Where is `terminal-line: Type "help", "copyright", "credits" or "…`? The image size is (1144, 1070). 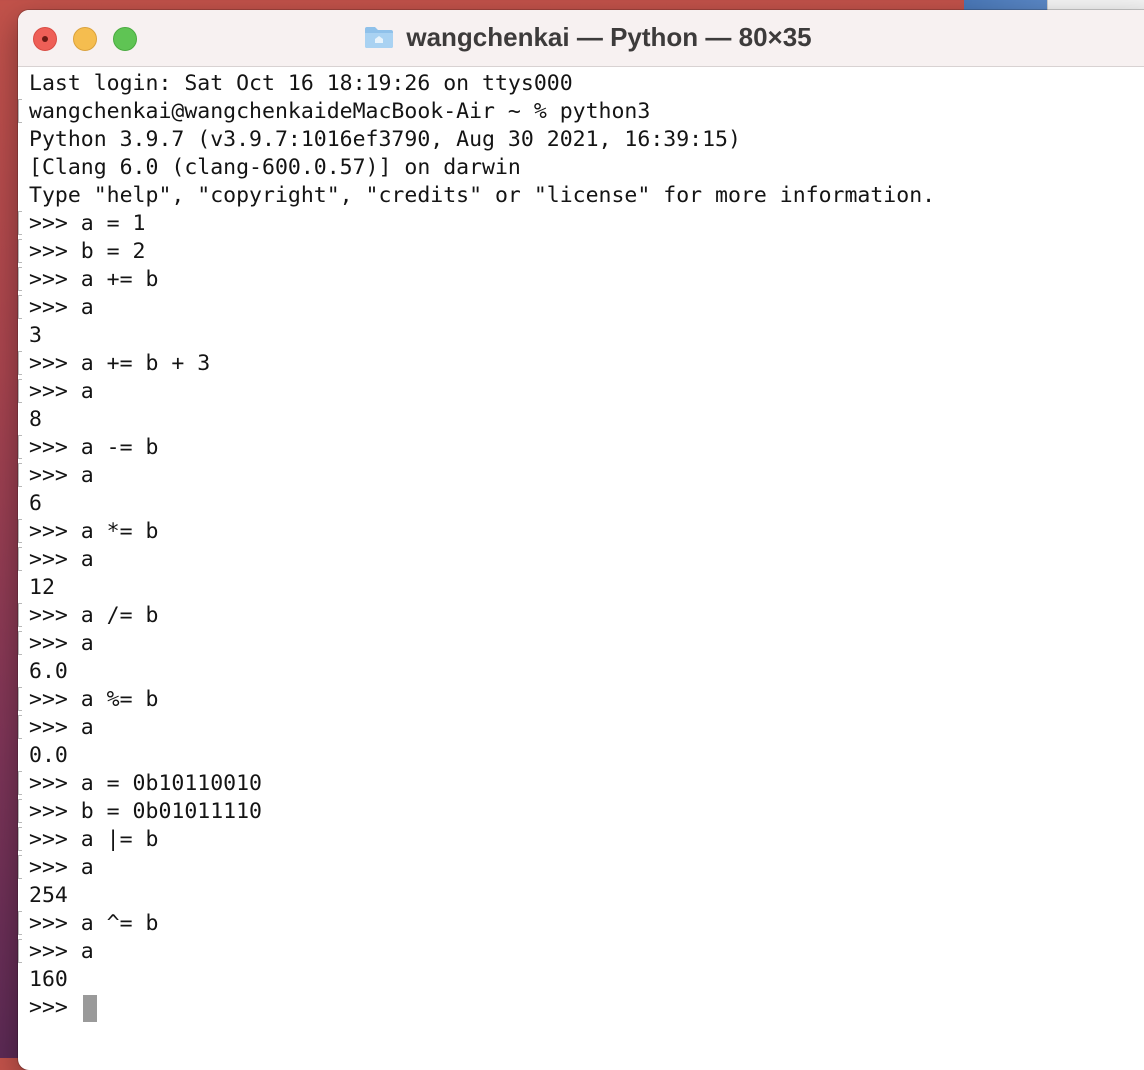 terminal-line: Type "help", "copyright", "credits" or "… is located at coordinates (482, 195).